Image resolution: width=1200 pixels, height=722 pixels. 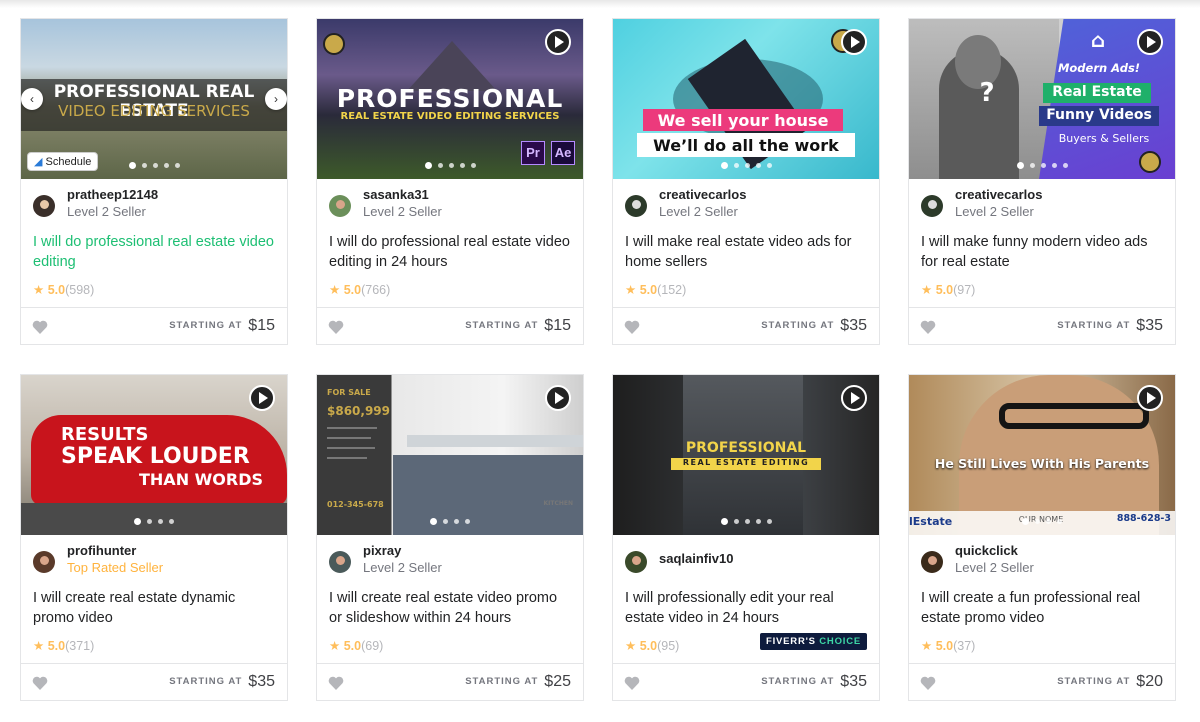 I want to click on seller-username: pixray, so click(x=382, y=550).